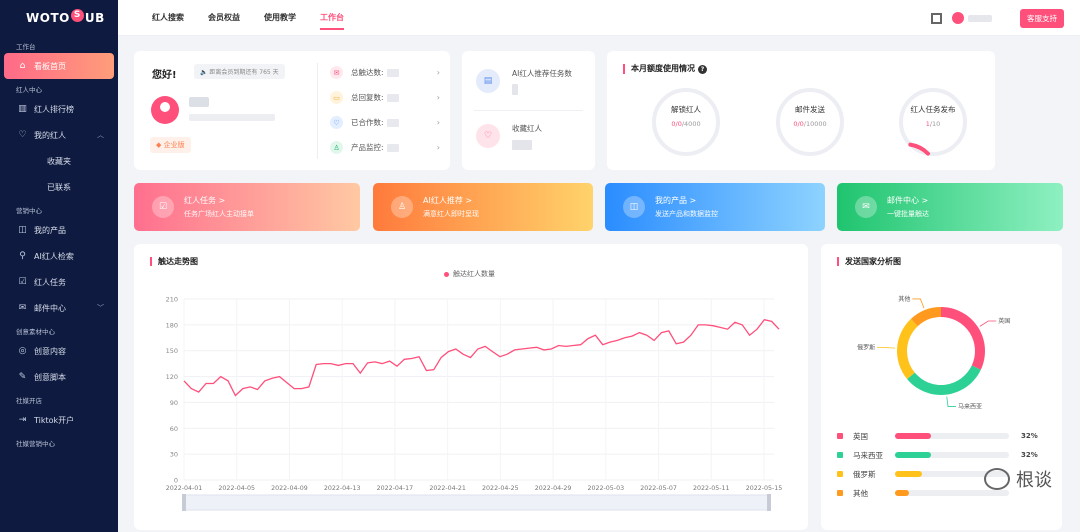 The image size is (1080, 532). Describe the element at coordinates (950, 207) in the screenshot. I see `banner-mail-center: ✉ 邮件中心 > 一键批量触达` at that location.